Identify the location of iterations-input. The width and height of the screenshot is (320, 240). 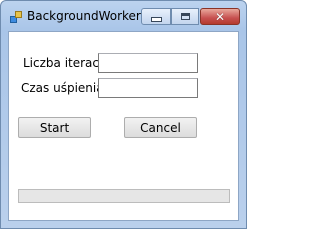
(148, 63).